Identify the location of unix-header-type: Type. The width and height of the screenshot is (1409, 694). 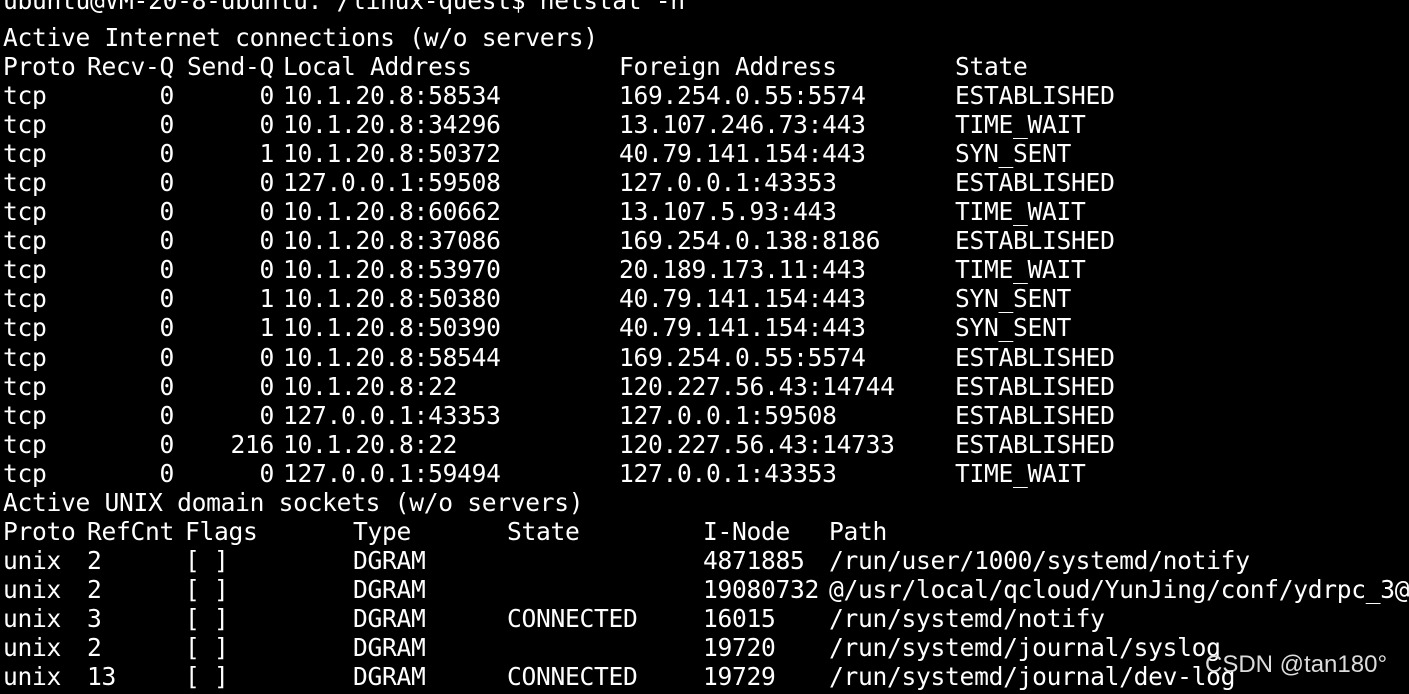
(382, 531).